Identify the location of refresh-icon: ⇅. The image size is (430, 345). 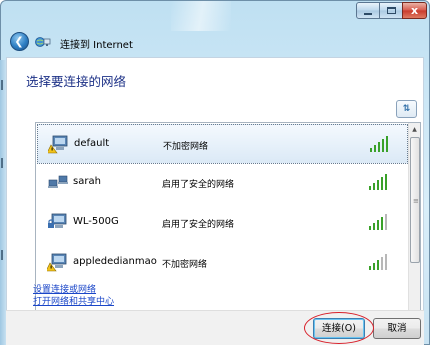
(406, 108).